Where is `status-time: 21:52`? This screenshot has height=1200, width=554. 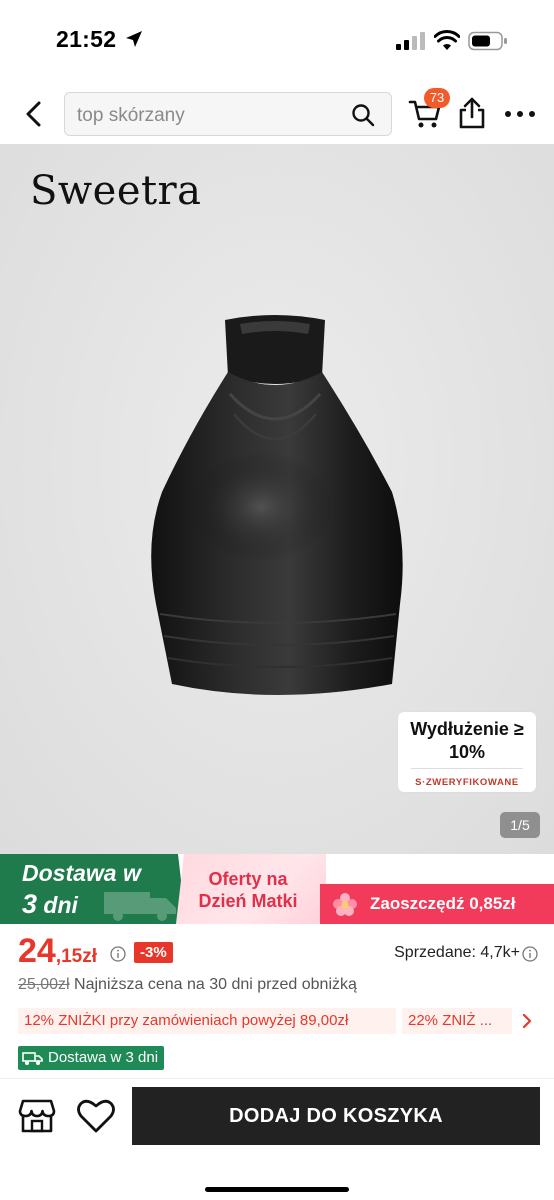
status-time: 21:52 is located at coordinates (86, 39).